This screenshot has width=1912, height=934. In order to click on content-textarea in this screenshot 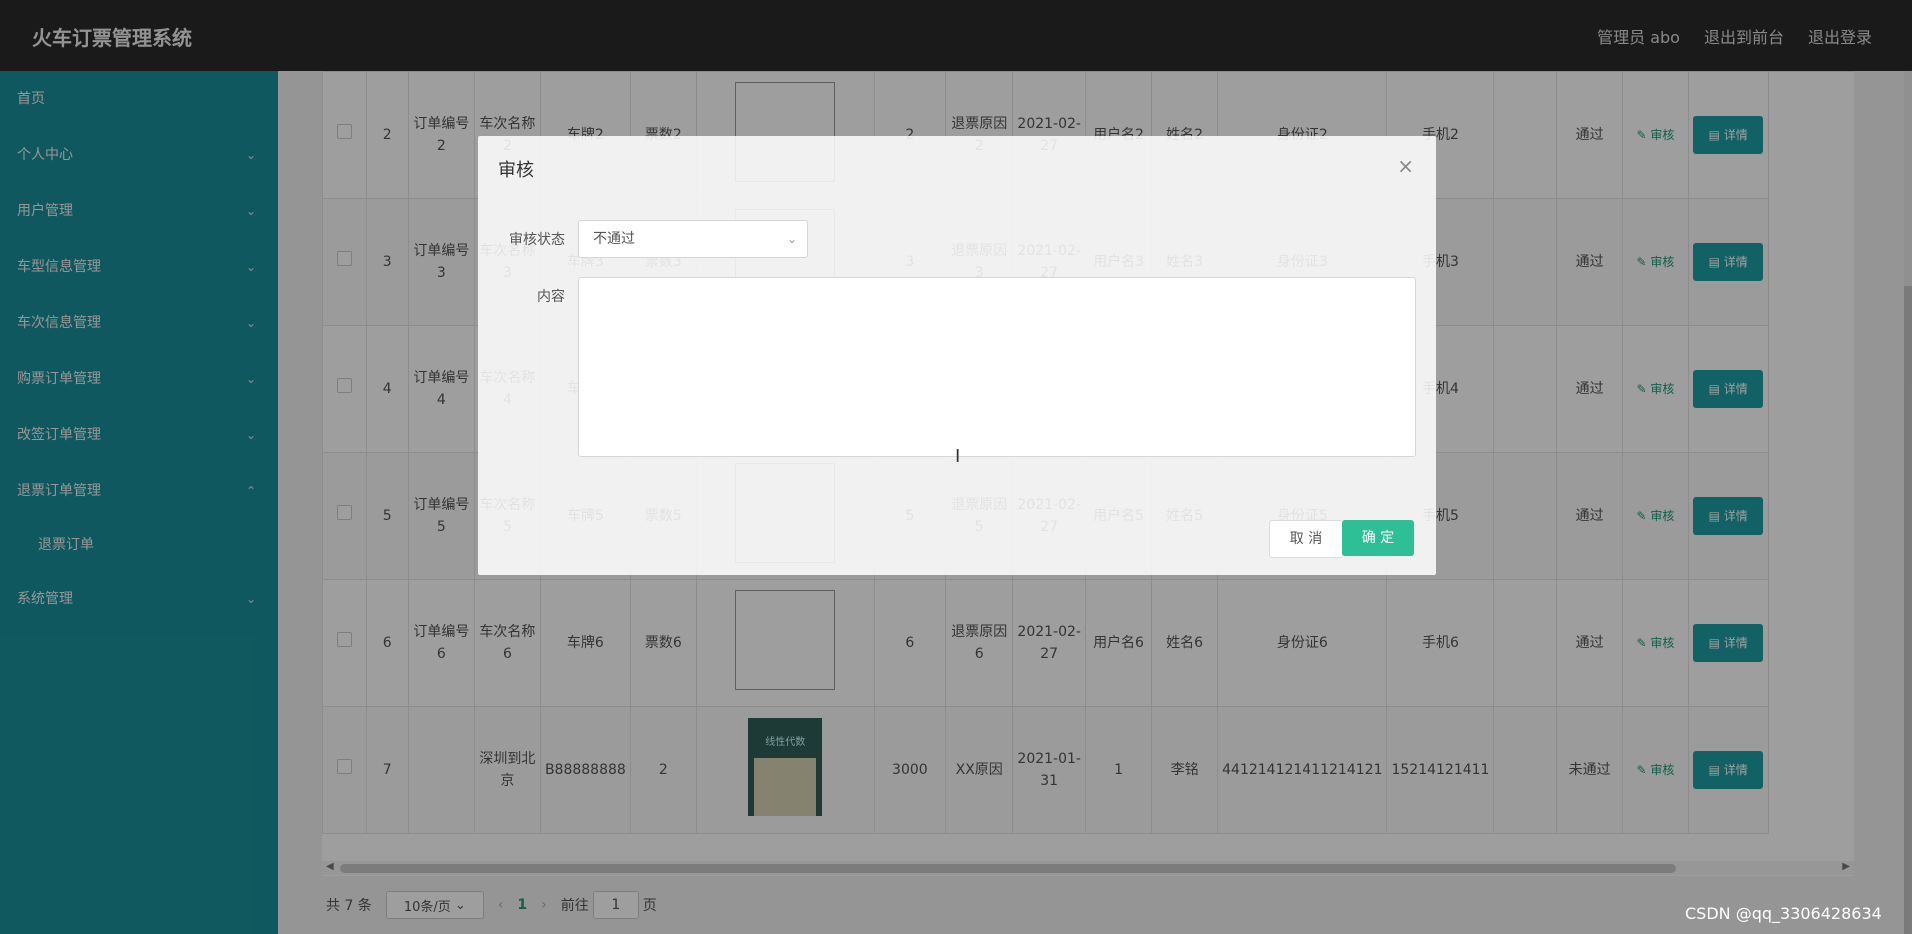, I will do `click(997, 367)`.